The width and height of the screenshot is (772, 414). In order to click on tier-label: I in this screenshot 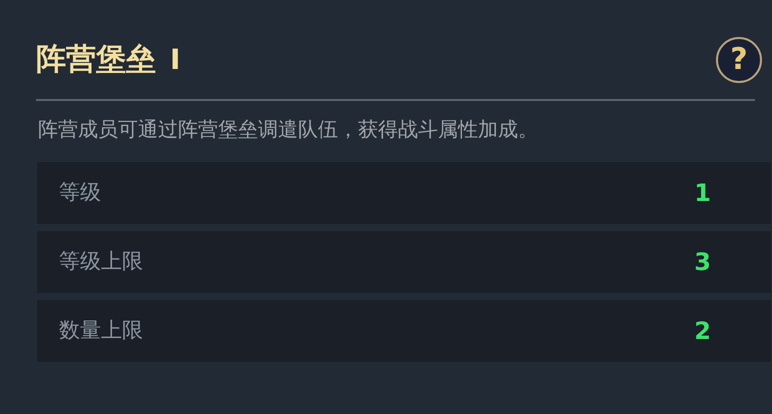, I will do `click(175, 60)`.